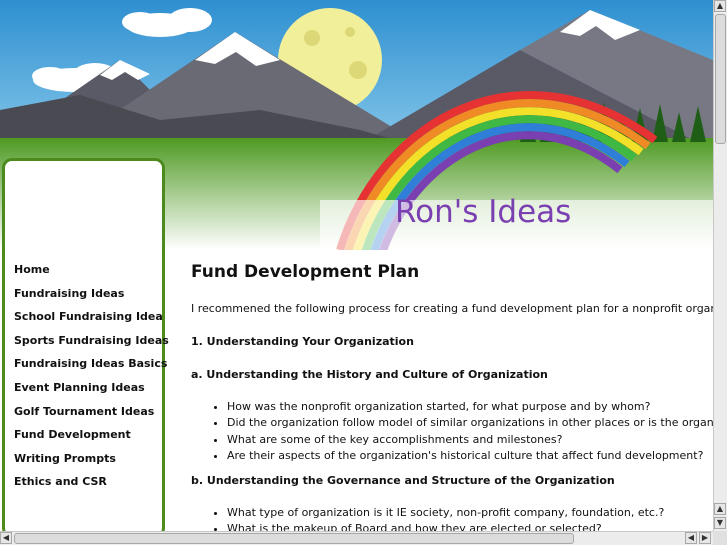  I want to click on nav-link-school-fundraising: School Fundraising Idea, so click(88, 316).